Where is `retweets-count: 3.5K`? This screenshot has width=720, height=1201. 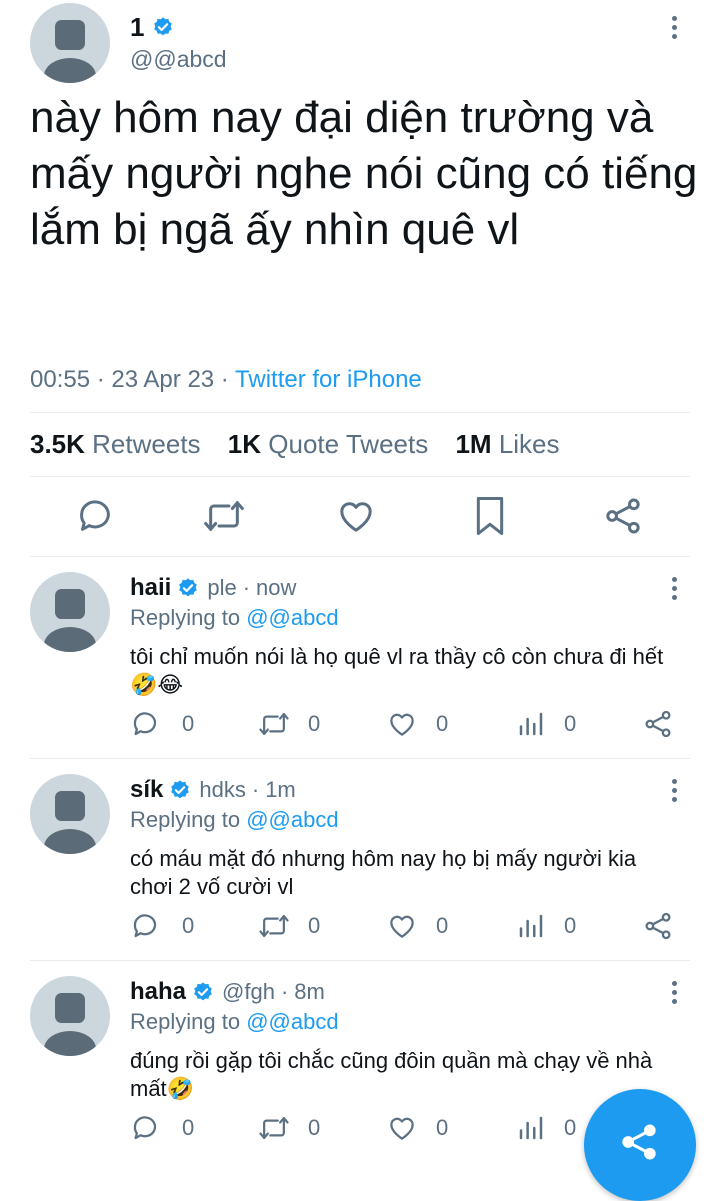 retweets-count: 3.5K is located at coordinates (57, 444).